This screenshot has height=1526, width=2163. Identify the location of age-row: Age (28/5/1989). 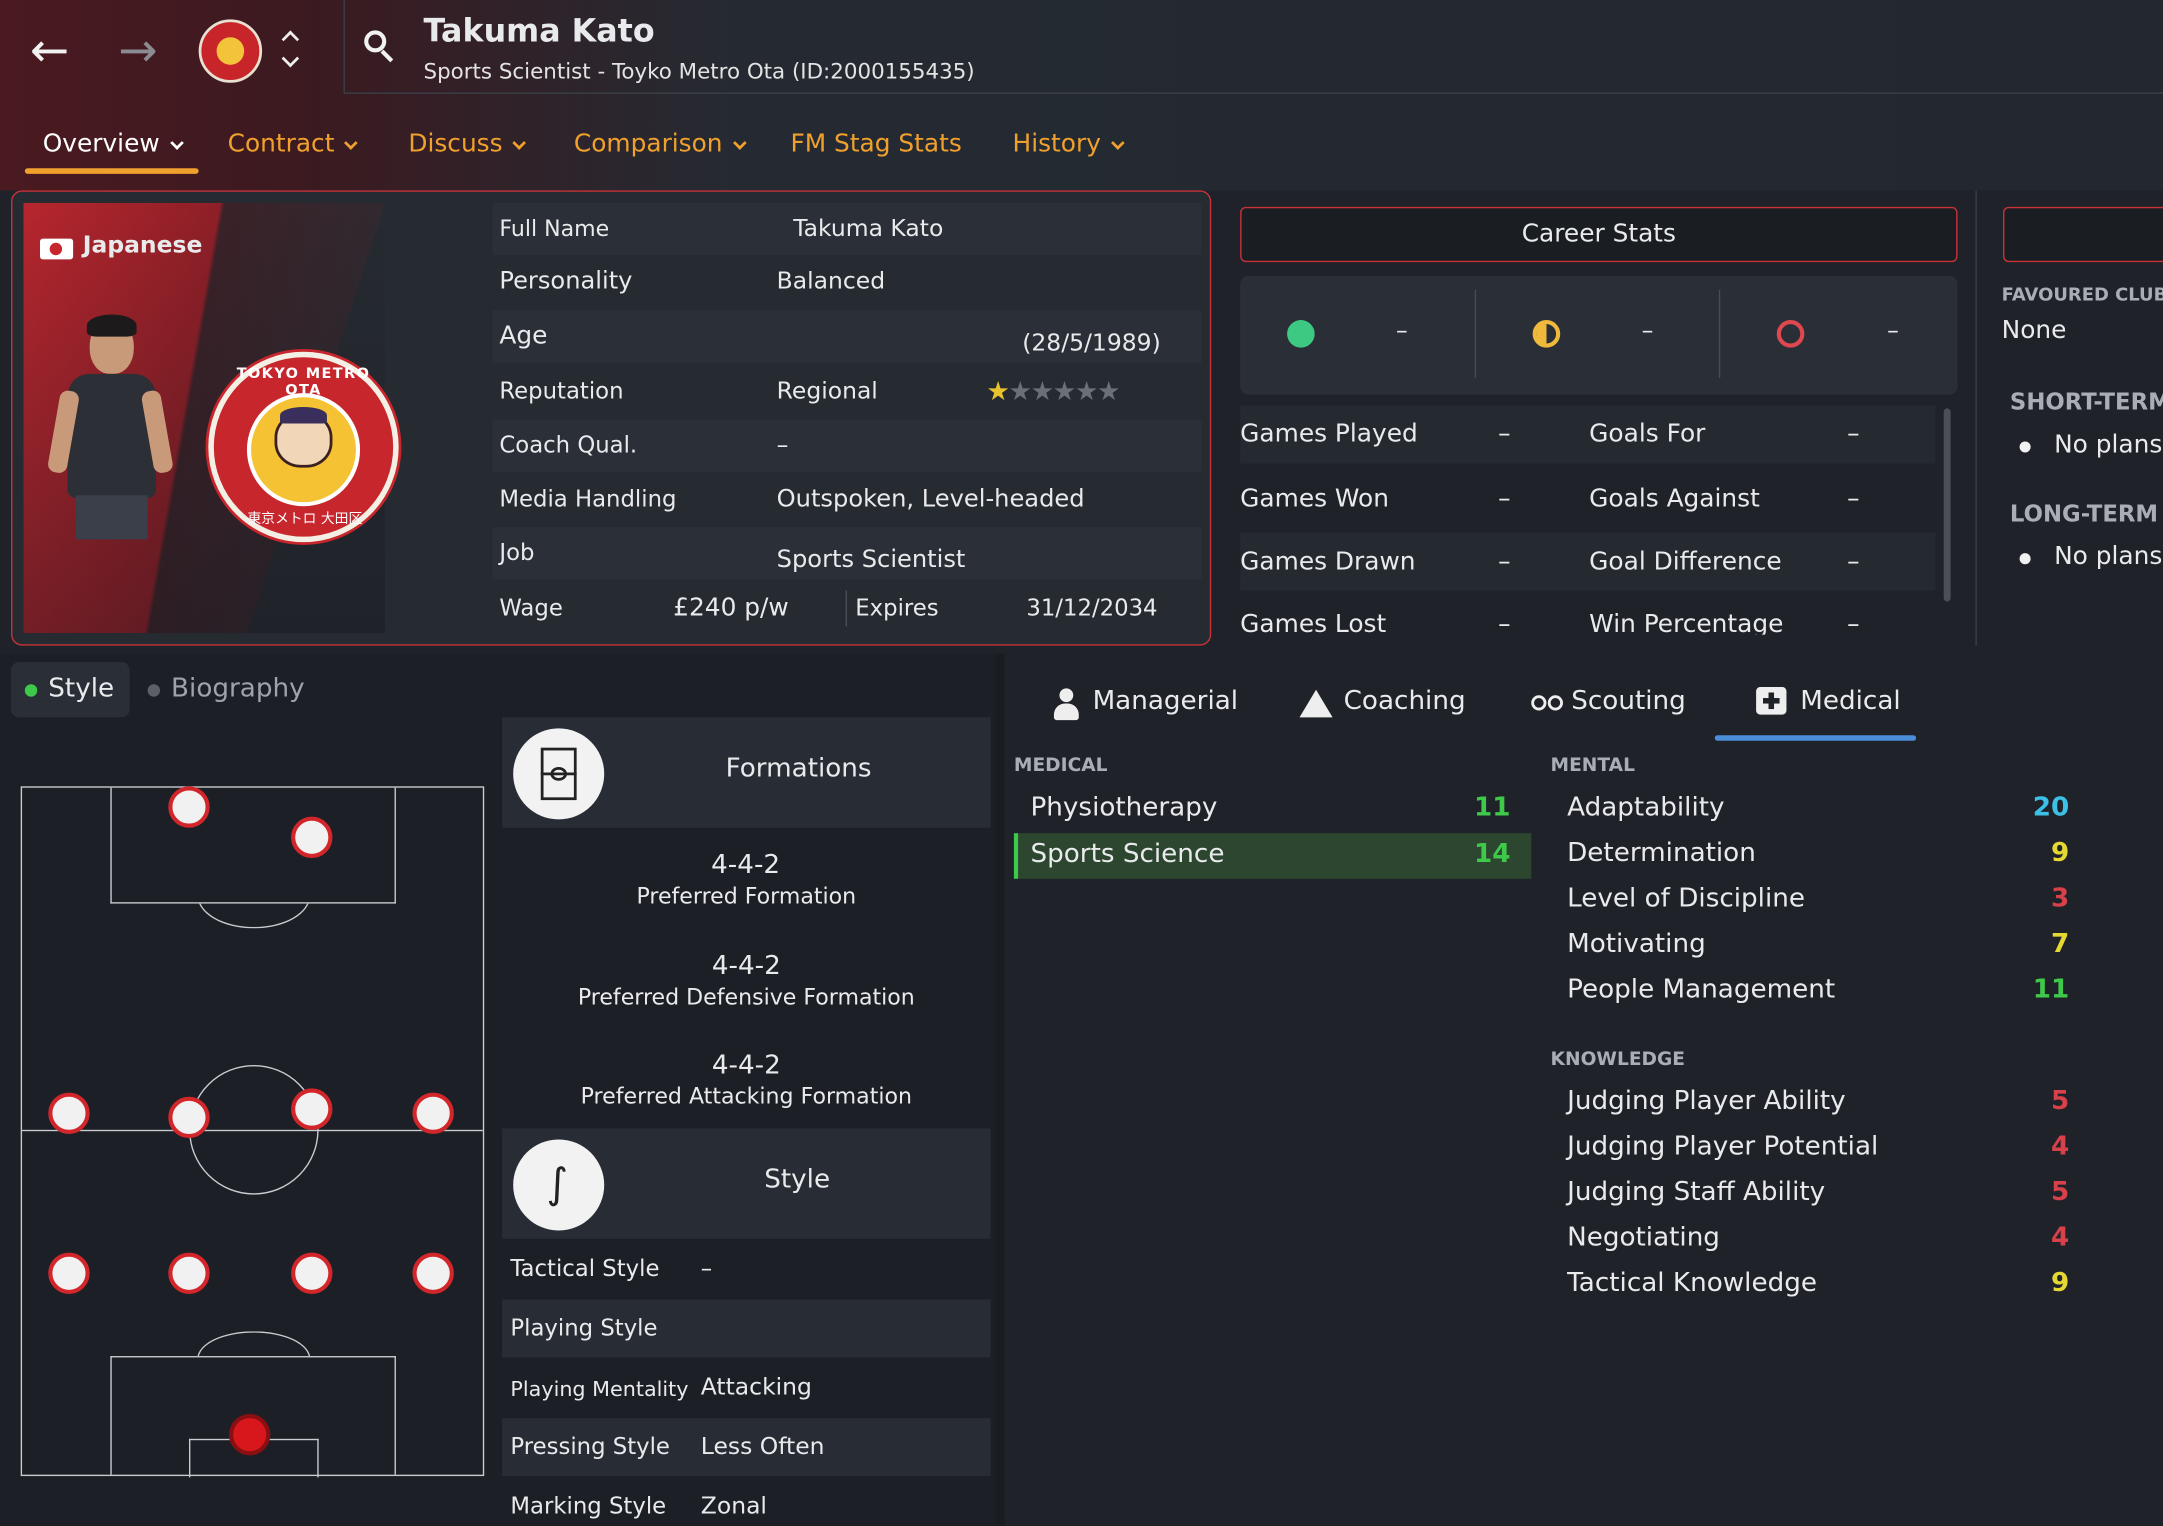
(847, 336).